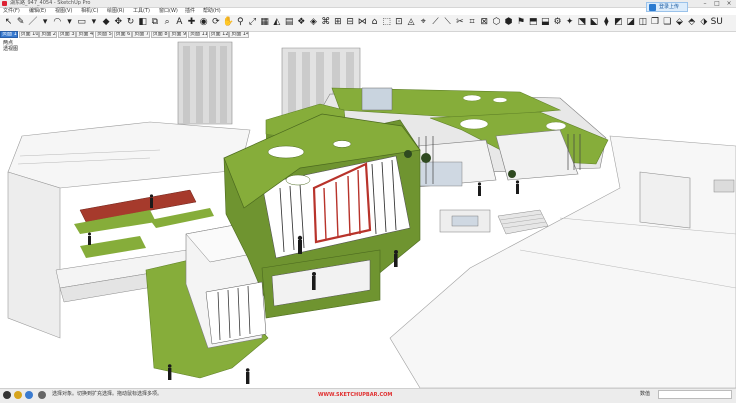 This screenshot has width=736, height=403. I want to click on scene-tab: 页面 4, so click(85, 34).